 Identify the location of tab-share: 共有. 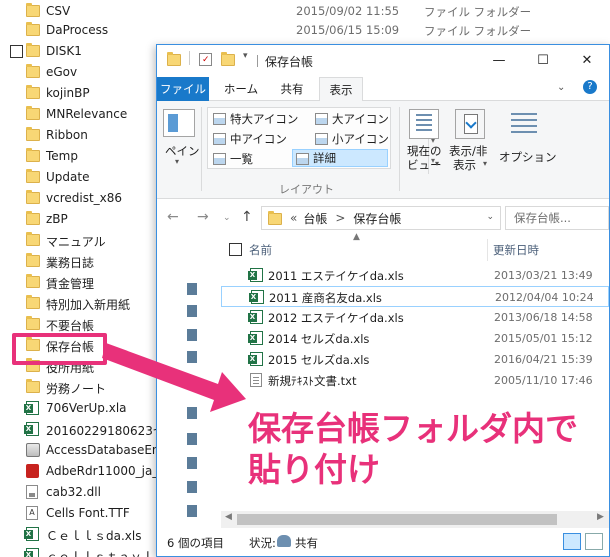
(292, 89).